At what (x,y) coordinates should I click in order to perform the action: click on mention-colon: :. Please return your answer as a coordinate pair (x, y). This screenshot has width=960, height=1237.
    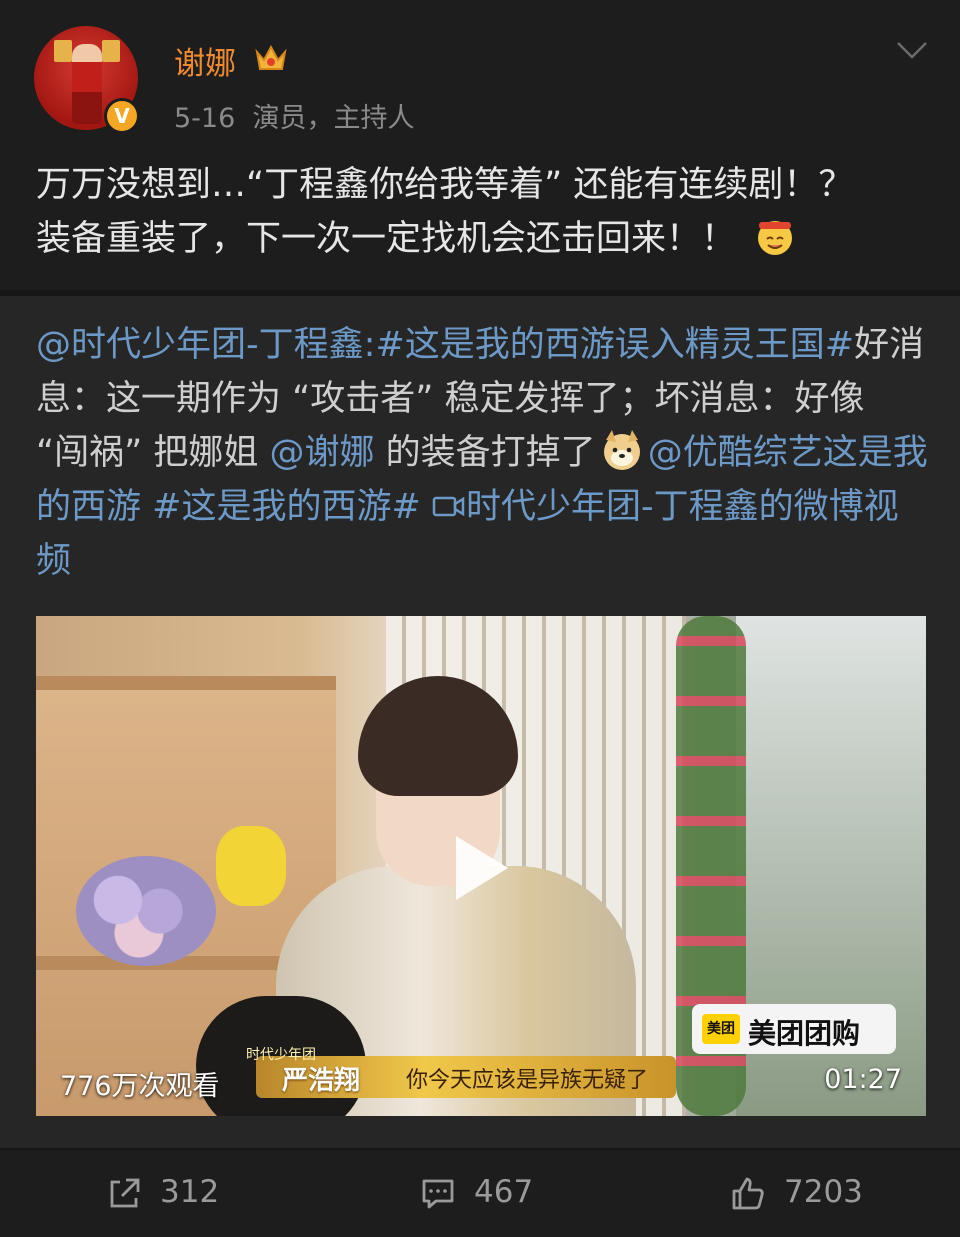
    Looking at the image, I should click on (369, 345).